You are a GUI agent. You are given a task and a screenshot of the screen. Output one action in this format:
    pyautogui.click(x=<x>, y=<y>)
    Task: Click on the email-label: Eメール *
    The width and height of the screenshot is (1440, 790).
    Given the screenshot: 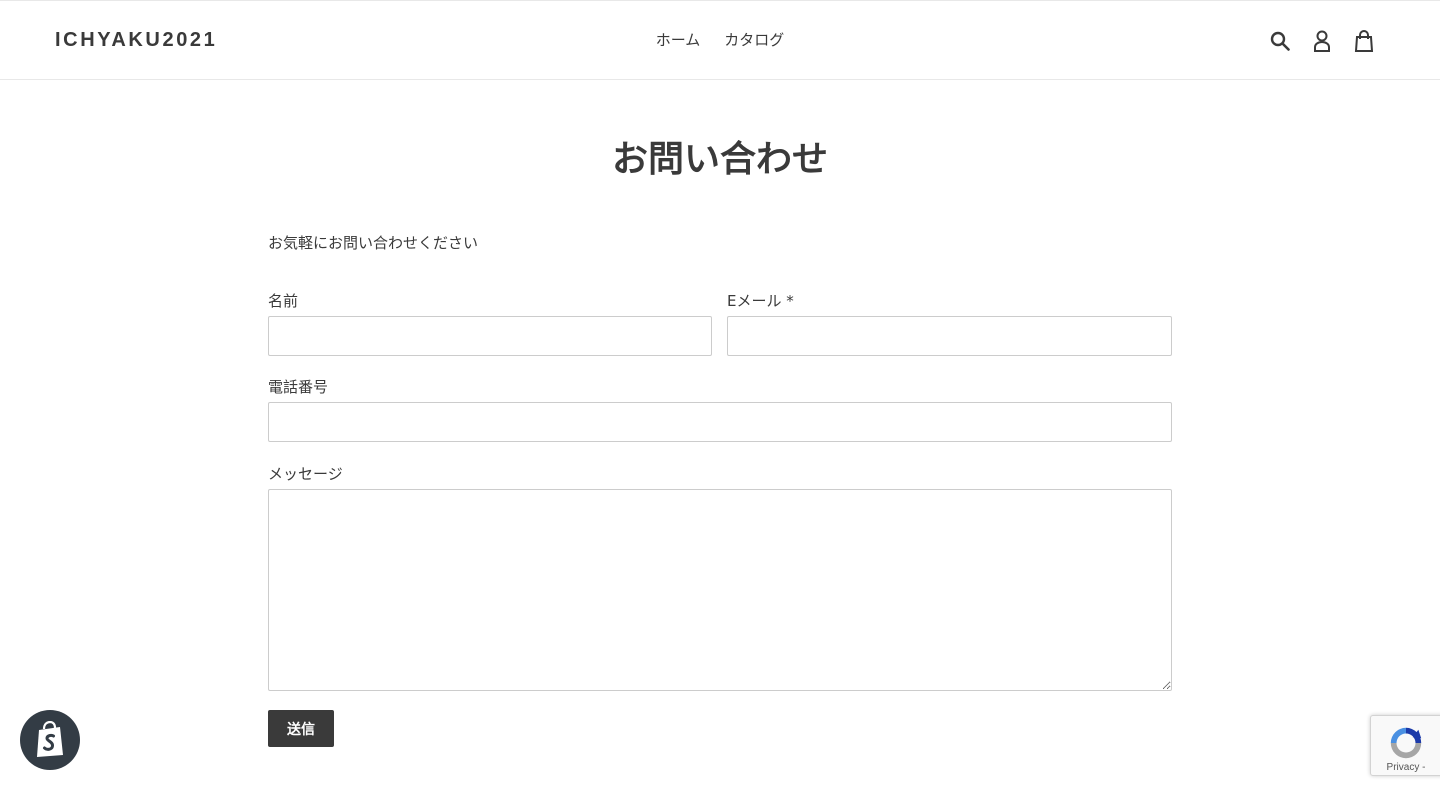 What is the action you would take?
    pyautogui.click(x=760, y=301)
    